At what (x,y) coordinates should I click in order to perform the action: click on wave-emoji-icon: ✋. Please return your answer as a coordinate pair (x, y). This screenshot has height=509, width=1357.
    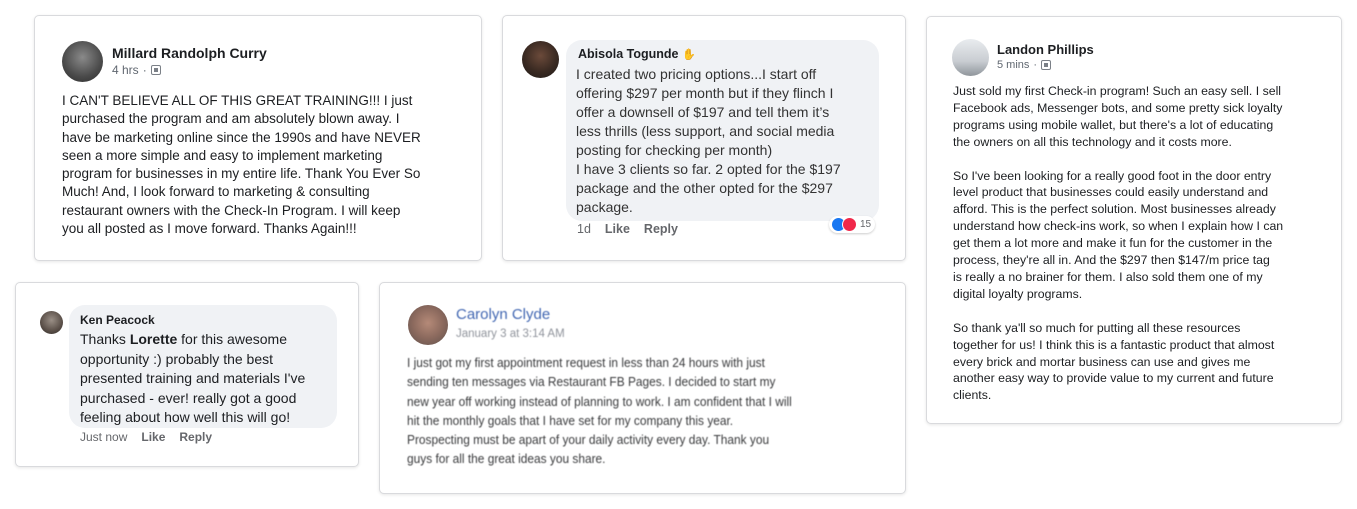
    Looking at the image, I should click on (688, 55).